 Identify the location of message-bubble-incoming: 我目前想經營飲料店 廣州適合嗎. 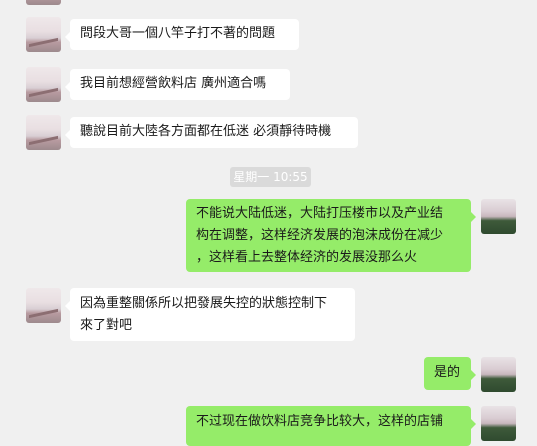
(177, 84).